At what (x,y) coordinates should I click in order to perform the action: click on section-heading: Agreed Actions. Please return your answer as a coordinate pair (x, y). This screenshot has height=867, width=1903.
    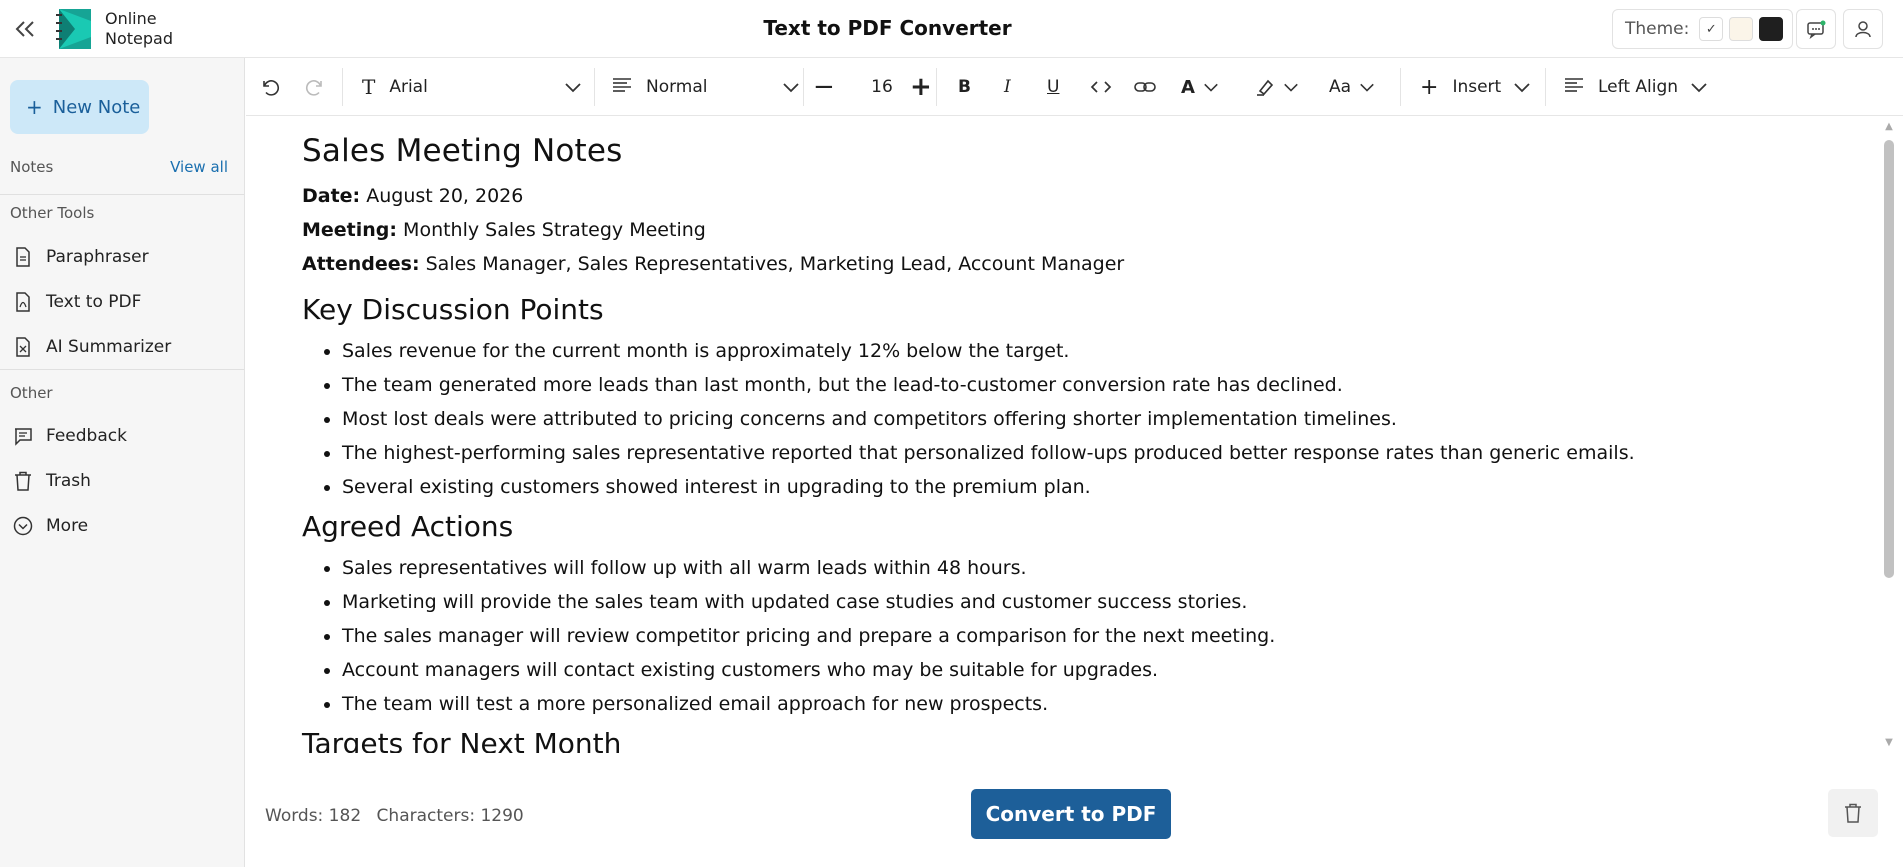
    Looking at the image, I should click on (408, 526).